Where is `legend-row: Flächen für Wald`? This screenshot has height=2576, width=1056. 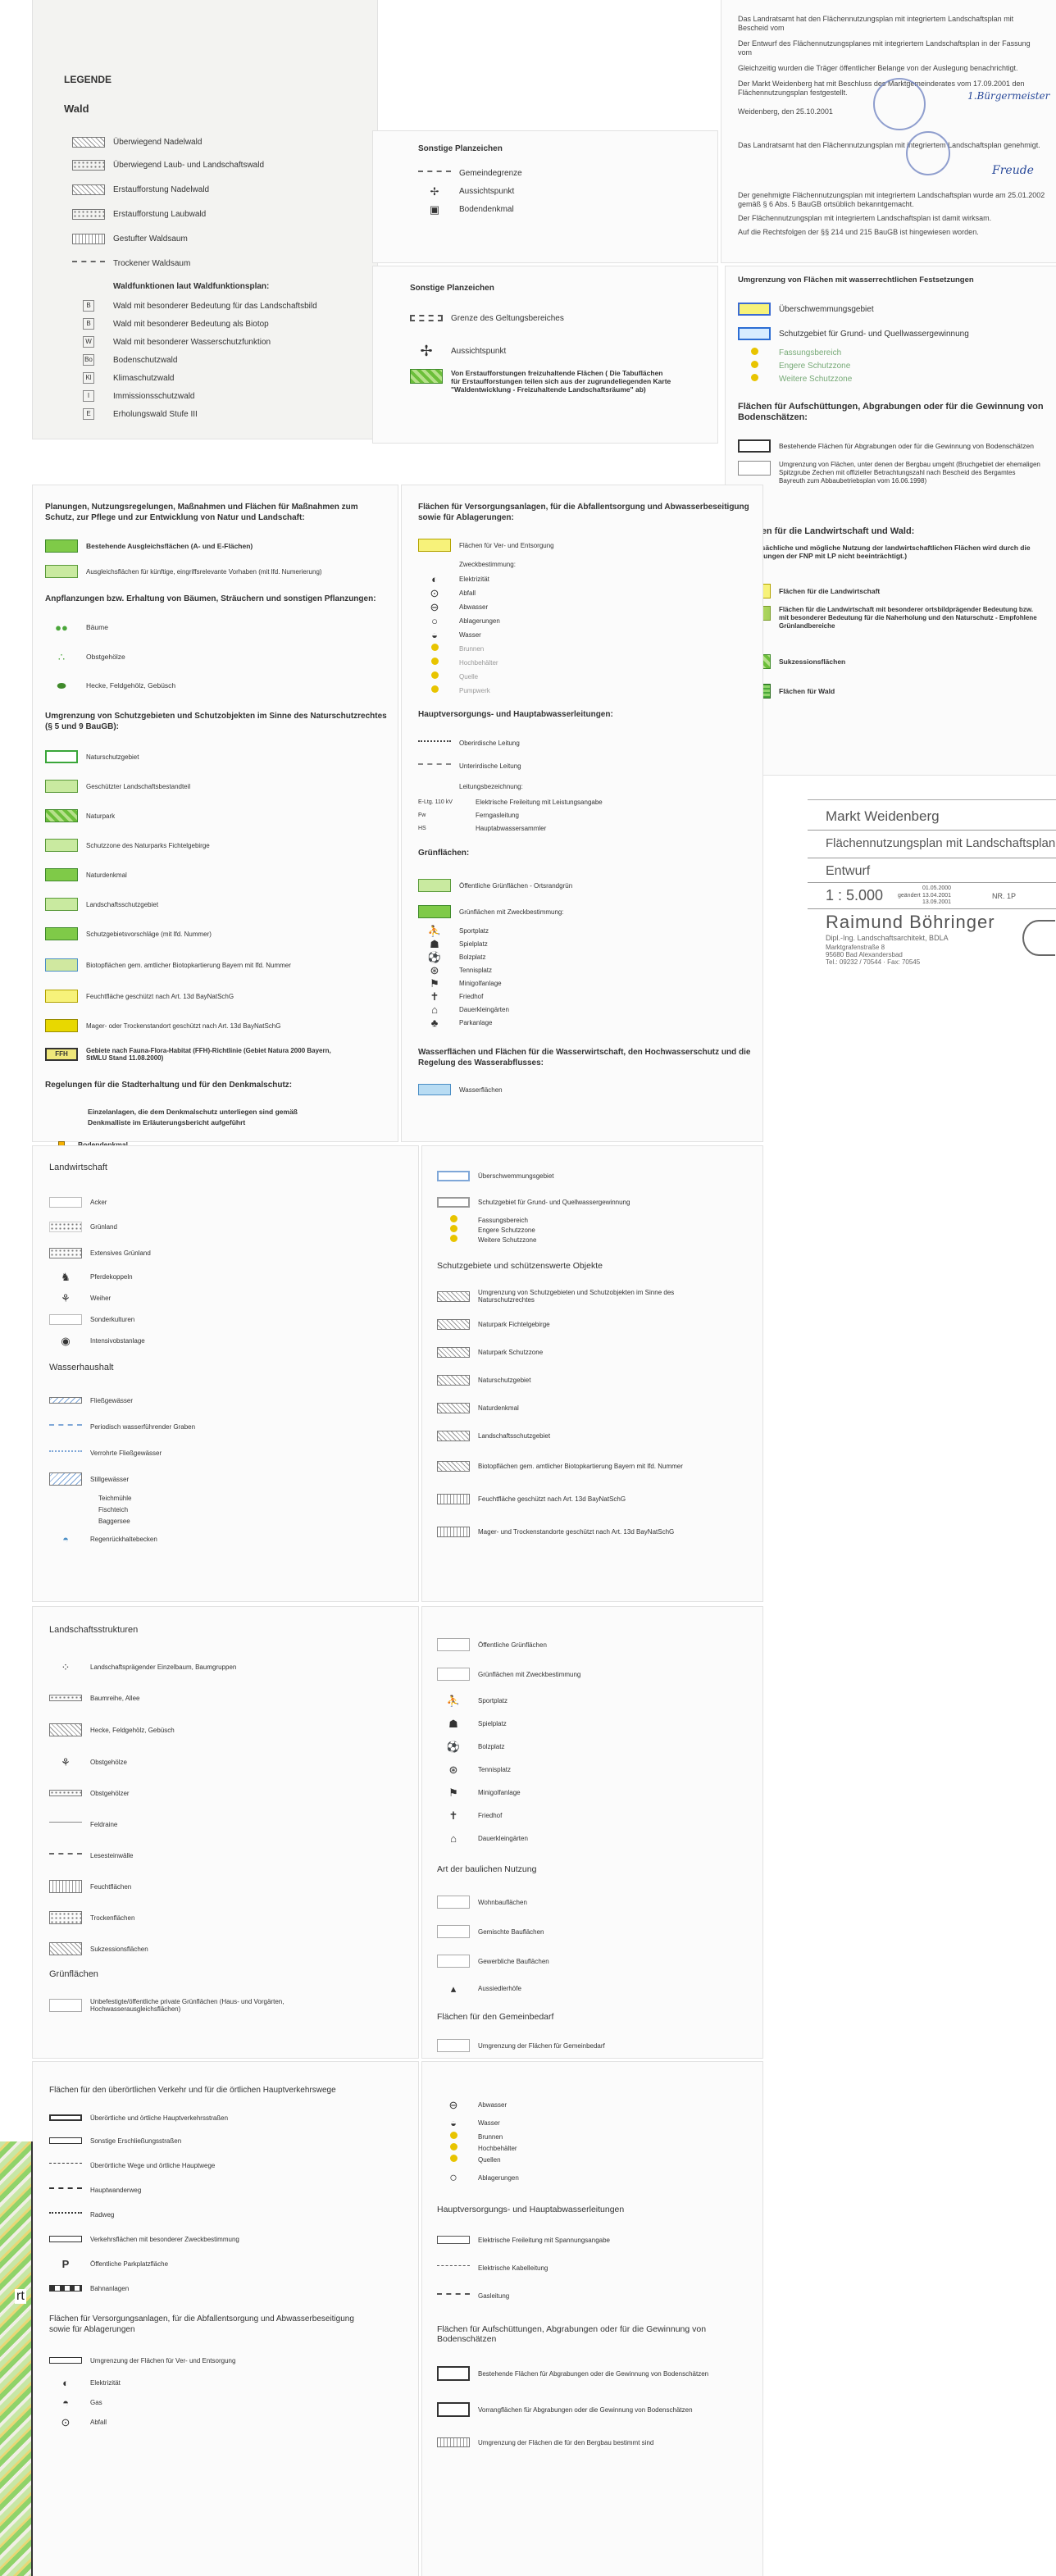 legend-row: Flächen für Wald is located at coordinates (896, 691).